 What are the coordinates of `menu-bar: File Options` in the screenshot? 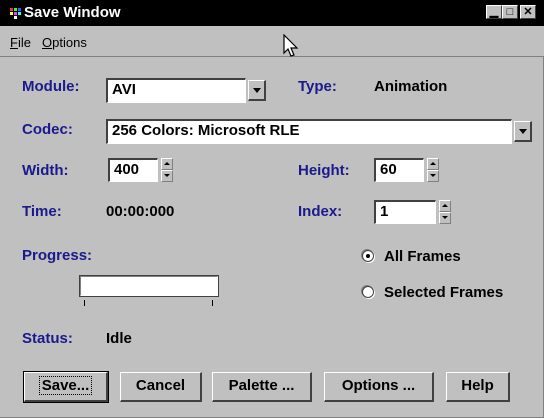 It's located at (272, 41).